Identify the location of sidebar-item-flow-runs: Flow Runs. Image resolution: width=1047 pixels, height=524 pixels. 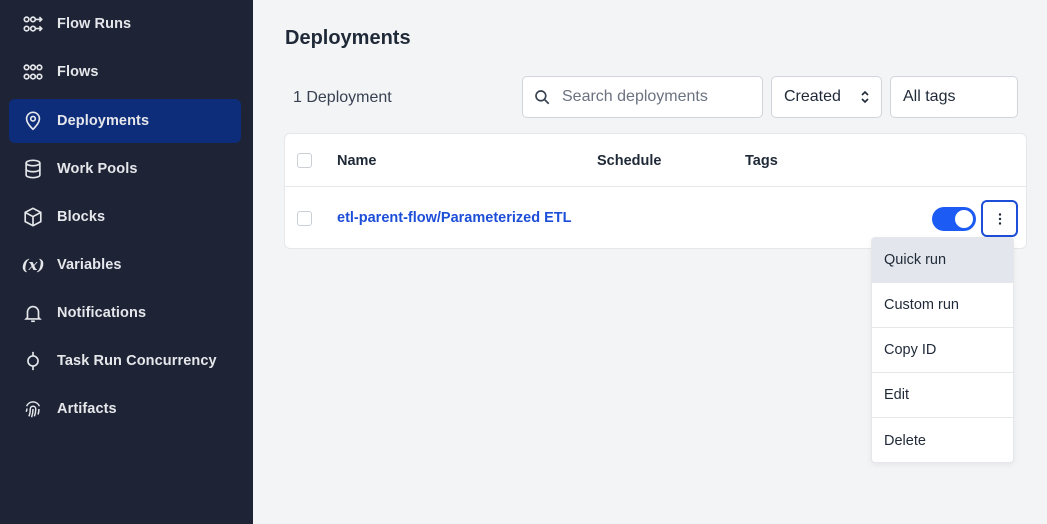
(125, 24).